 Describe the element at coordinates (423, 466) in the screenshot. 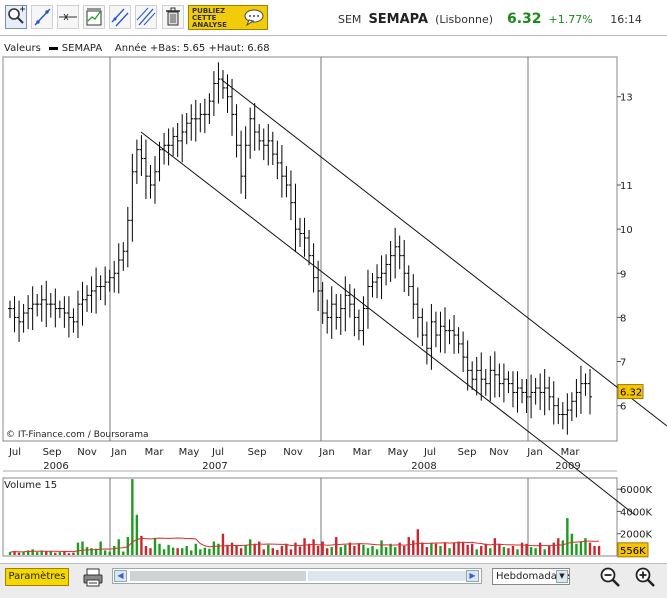

I see `year-label: 2008` at that location.